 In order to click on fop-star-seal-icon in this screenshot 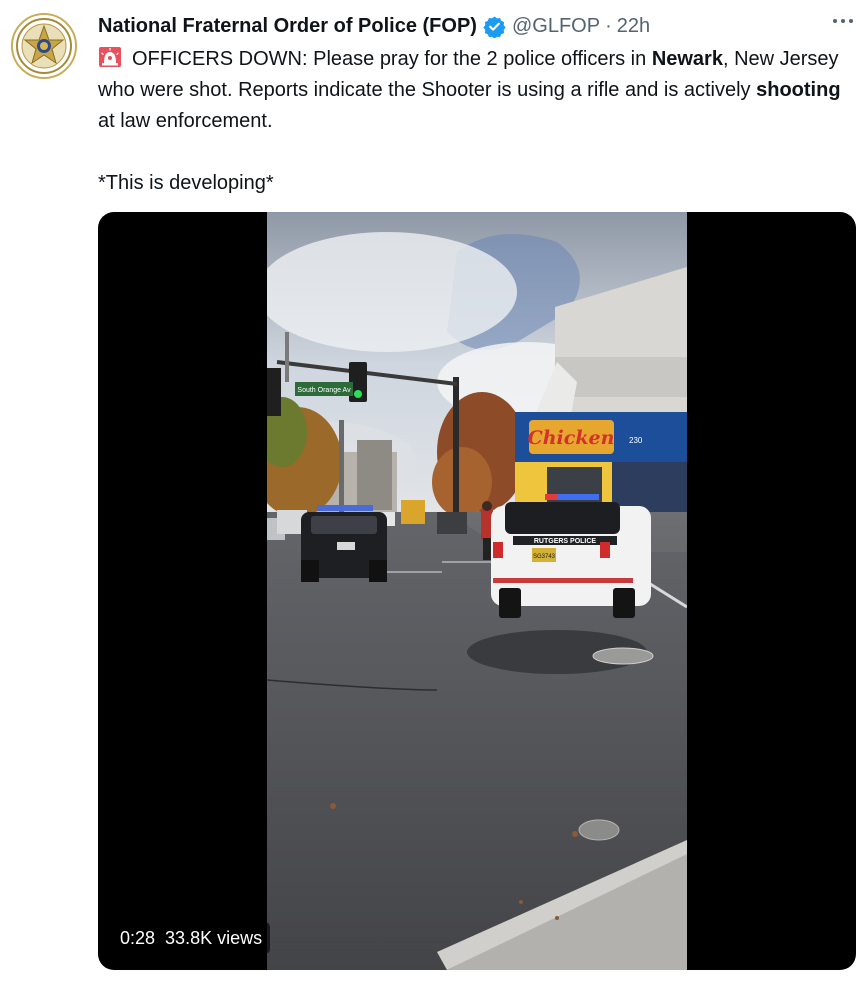, I will do `click(44, 46)`.